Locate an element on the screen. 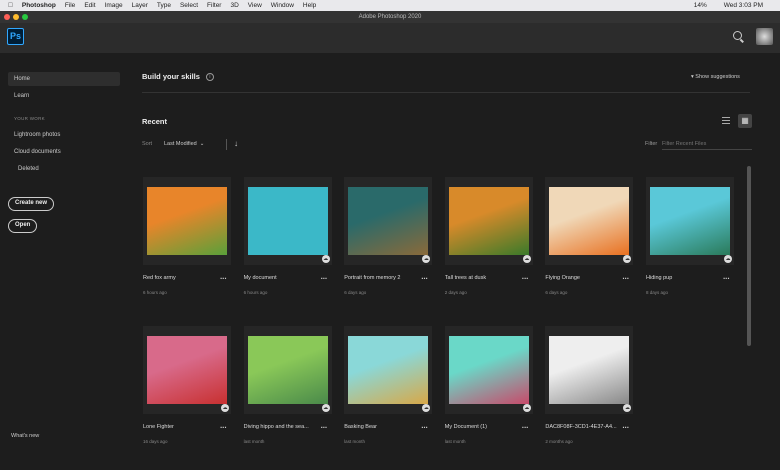 The image size is (780, 470). create-new-button: Create new is located at coordinates (31, 204).